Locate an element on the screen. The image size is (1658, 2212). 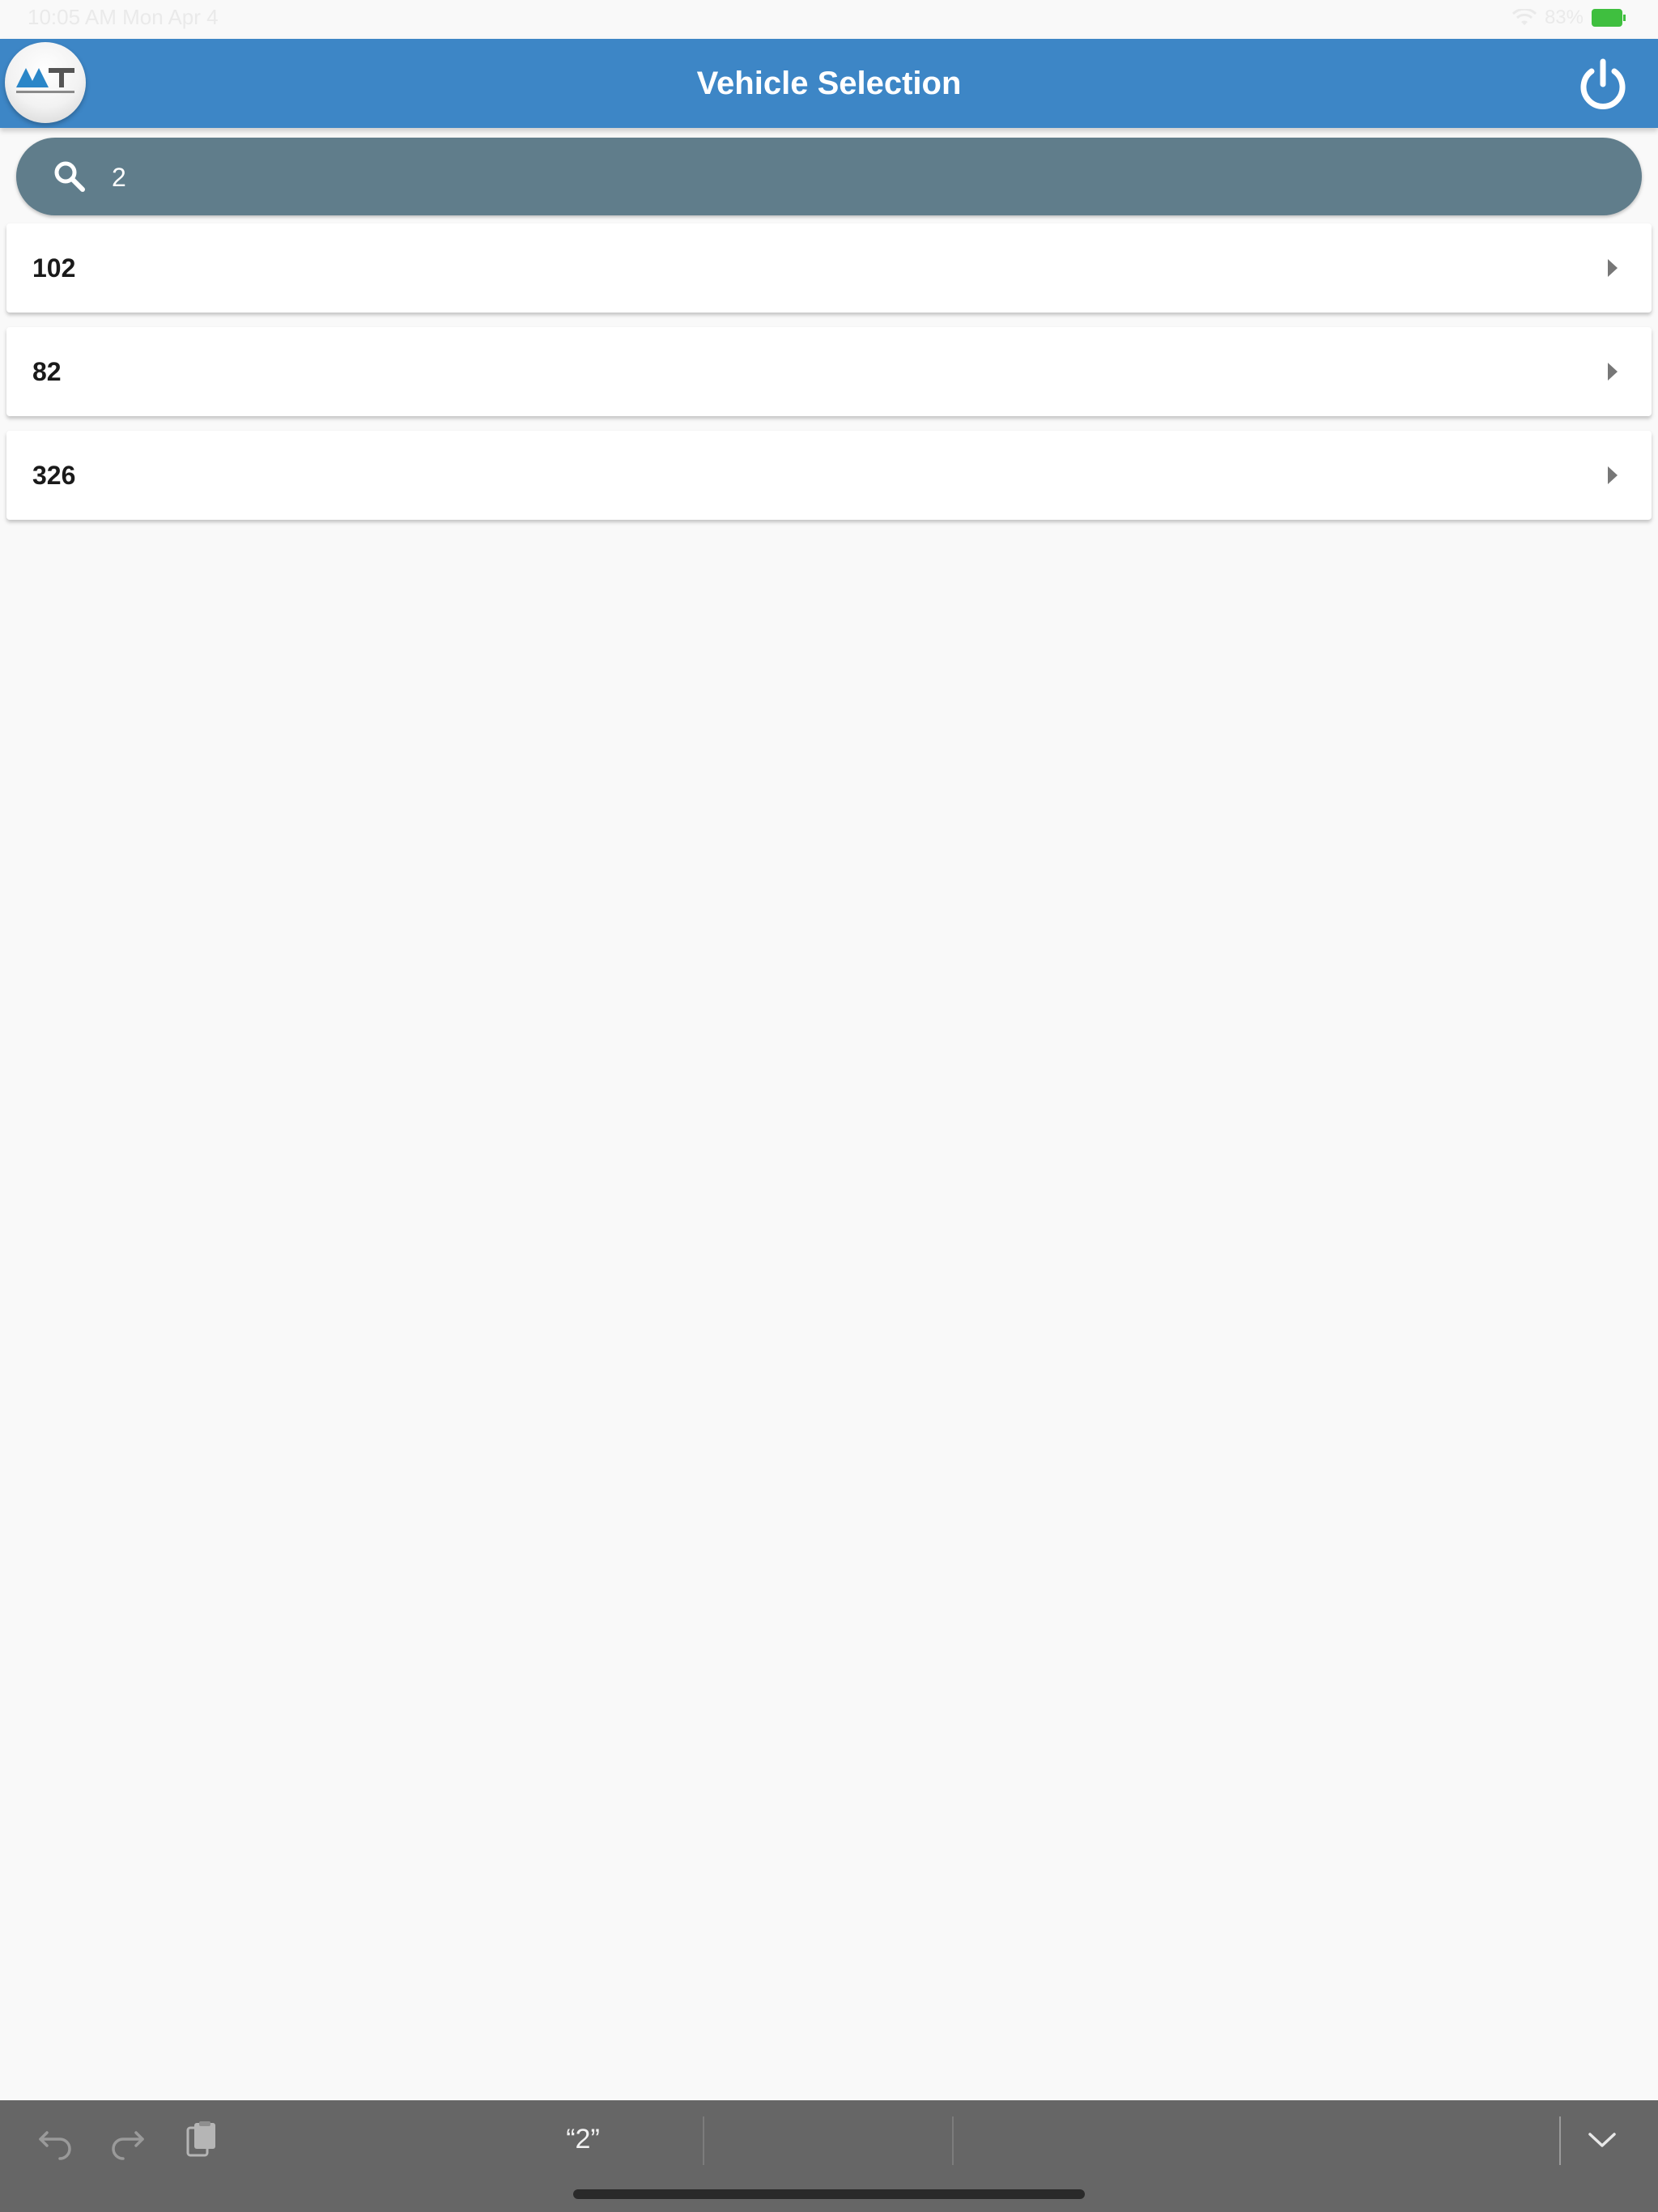
home-indicator is located at coordinates (829, 2194).